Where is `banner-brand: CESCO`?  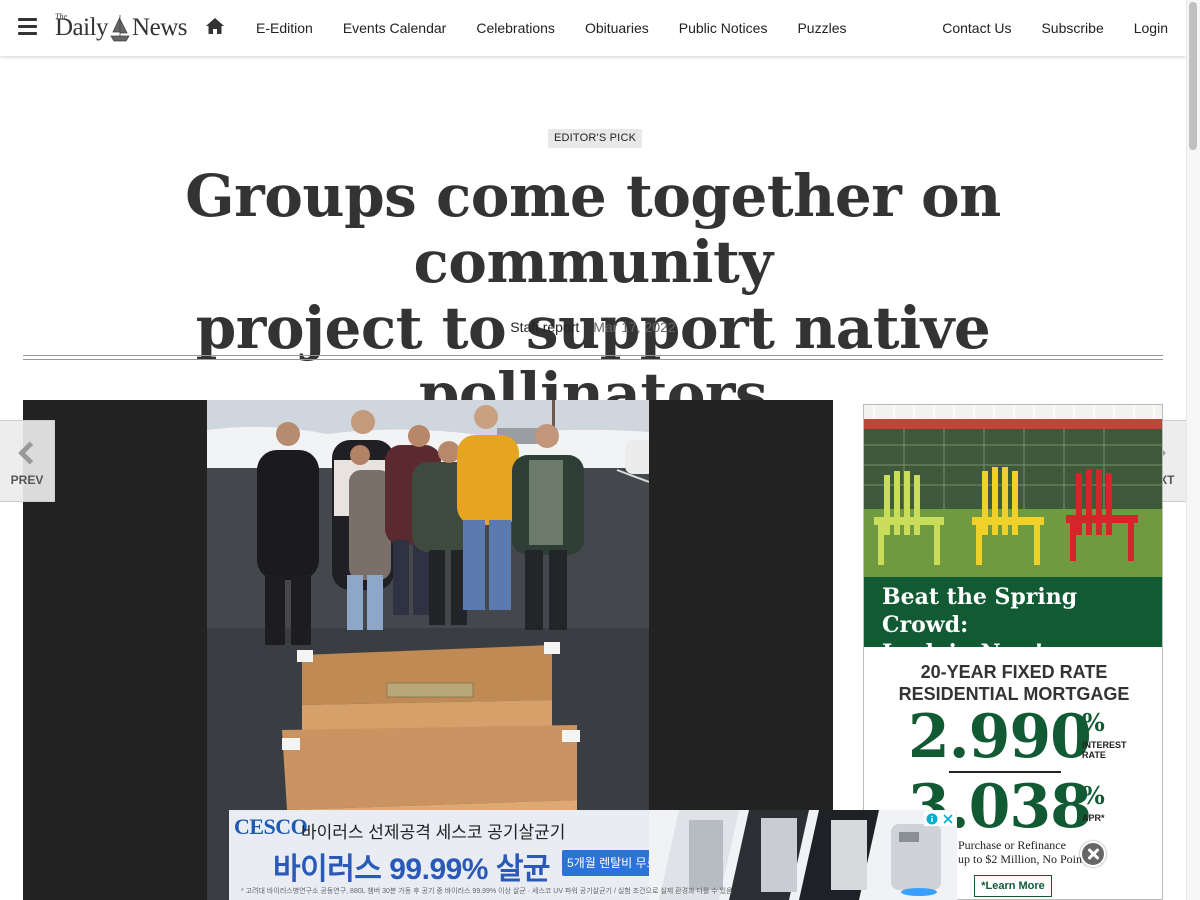
banner-brand: CESCO is located at coordinates (271, 826).